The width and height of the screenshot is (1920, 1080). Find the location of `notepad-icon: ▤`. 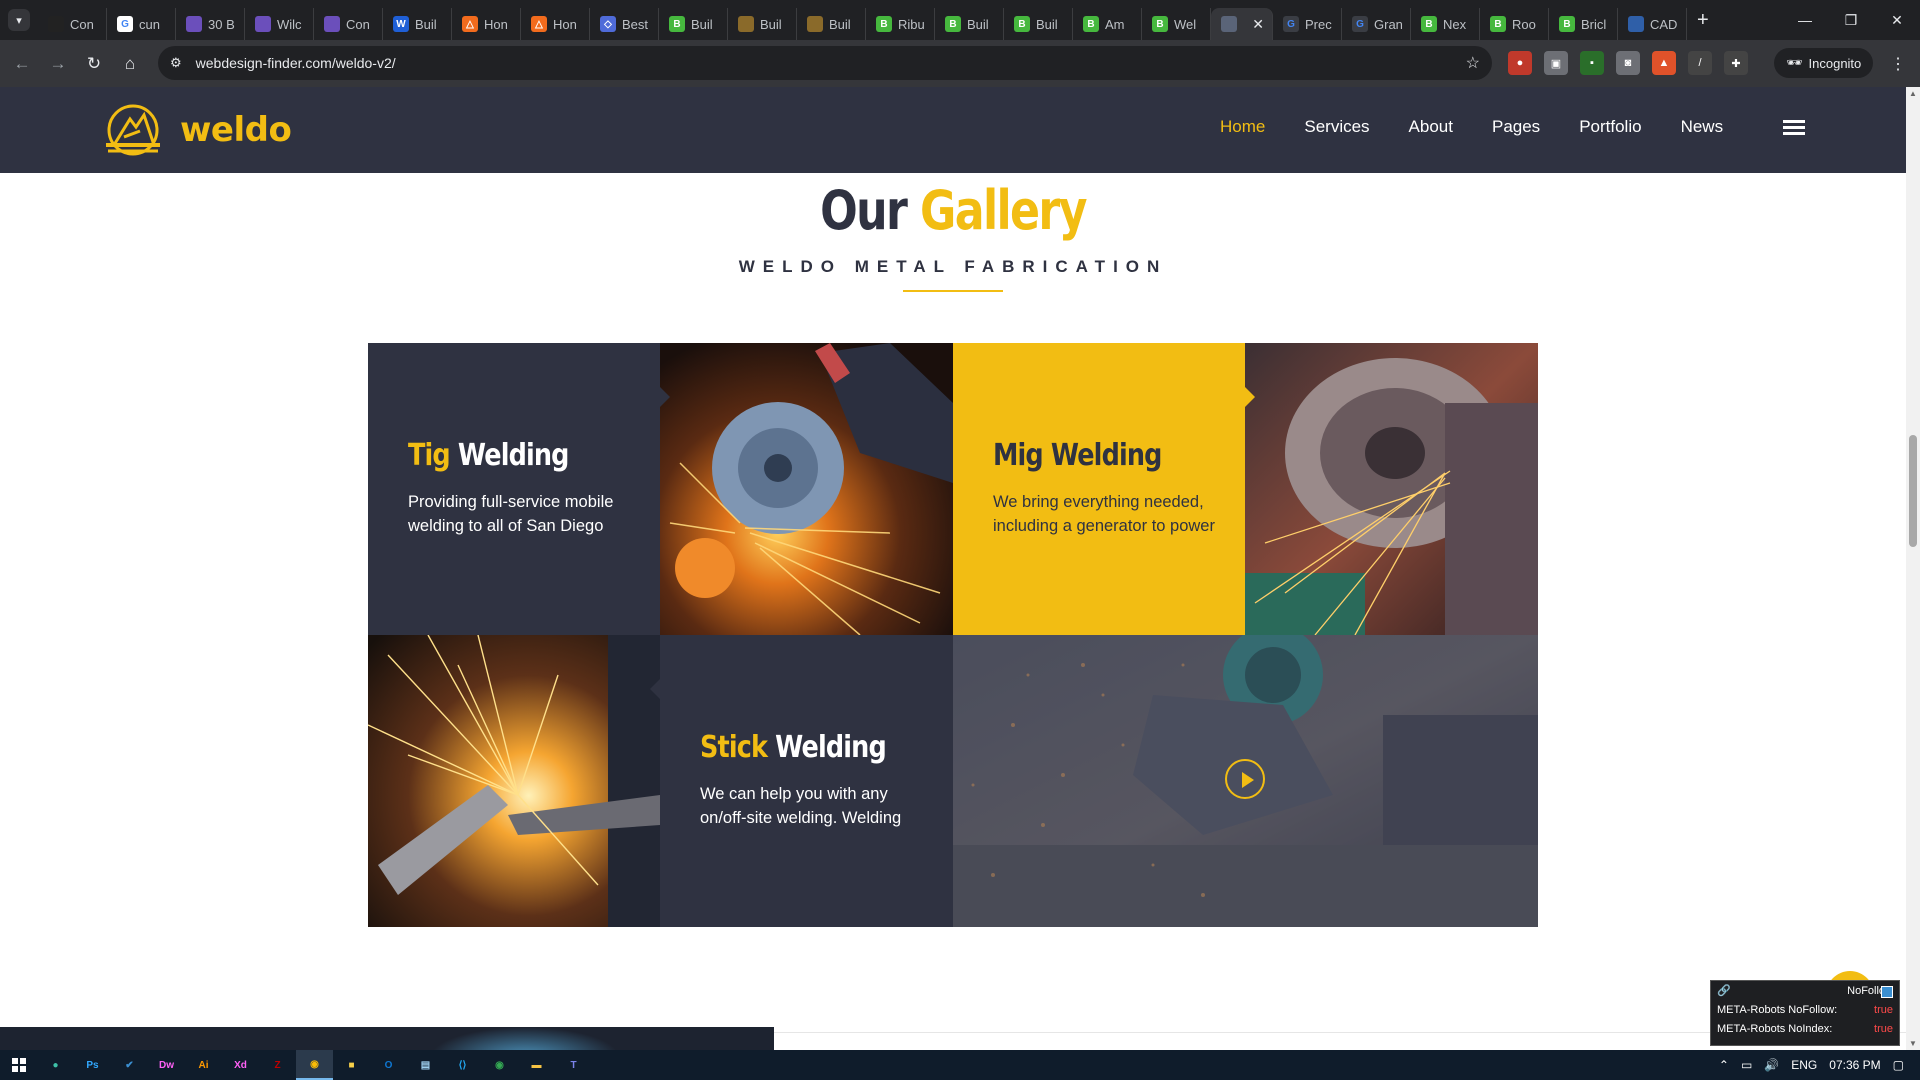

notepad-icon: ▤ is located at coordinates (425, 1065).